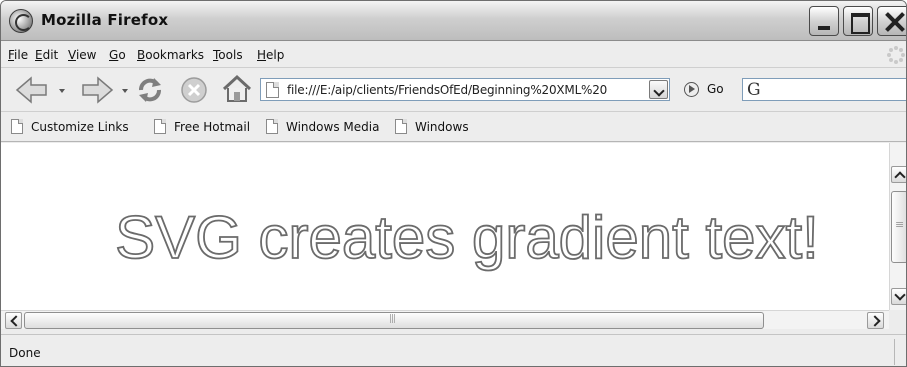 The image size is (907, 367). Describe the element at coordinates (62, 91) in the screenshot. I see `back-dropdown-icon` at that location.